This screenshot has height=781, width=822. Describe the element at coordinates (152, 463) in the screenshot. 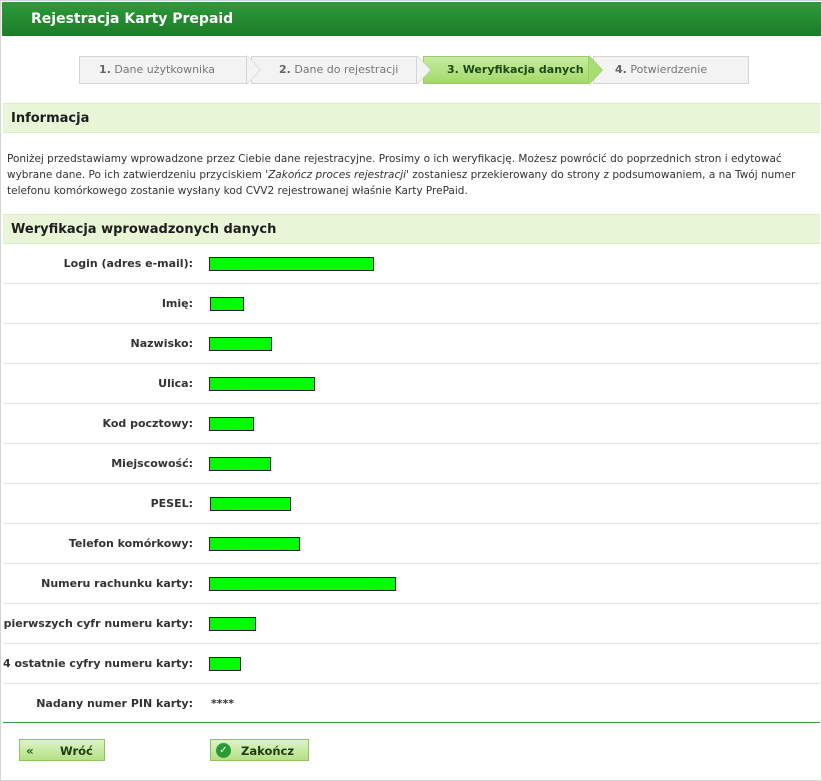

I see `field-label: Miejscowość:` at that location.